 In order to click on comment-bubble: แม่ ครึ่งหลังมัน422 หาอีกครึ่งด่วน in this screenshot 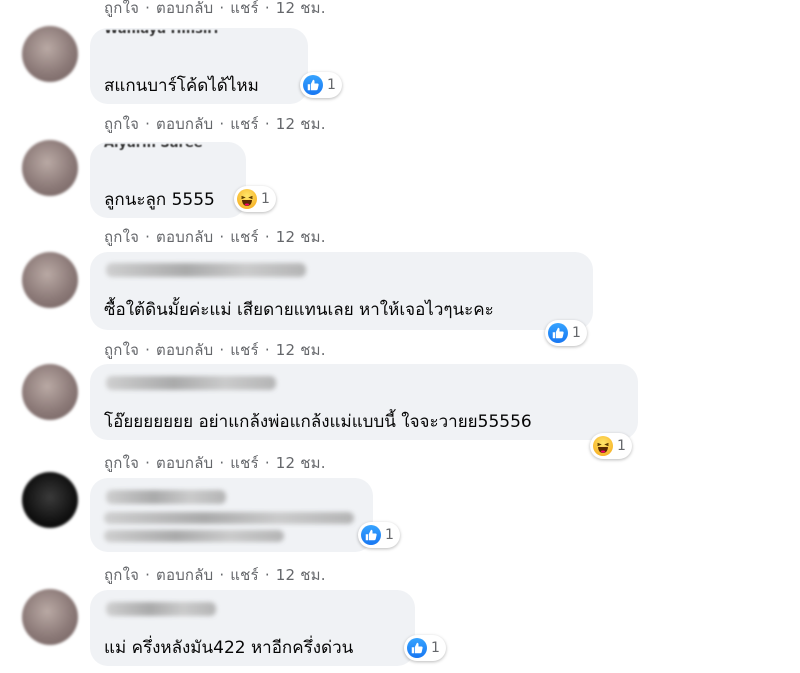, I will do `click(252, 628)`.